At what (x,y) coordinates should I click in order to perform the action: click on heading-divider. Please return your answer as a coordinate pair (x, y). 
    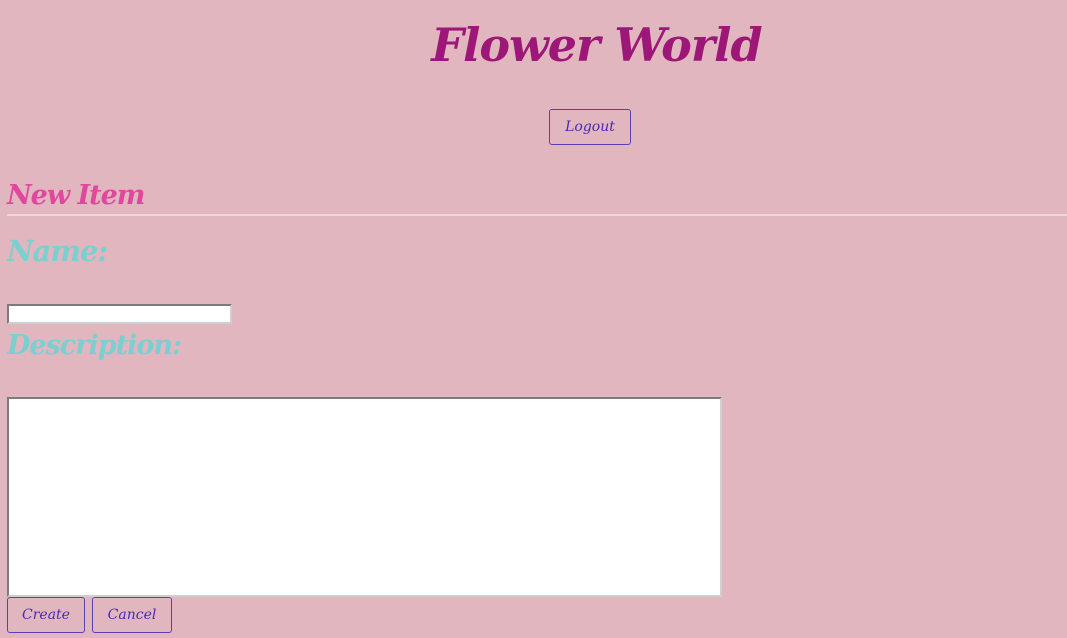
    Looking at the image, I should click on (537, 215).